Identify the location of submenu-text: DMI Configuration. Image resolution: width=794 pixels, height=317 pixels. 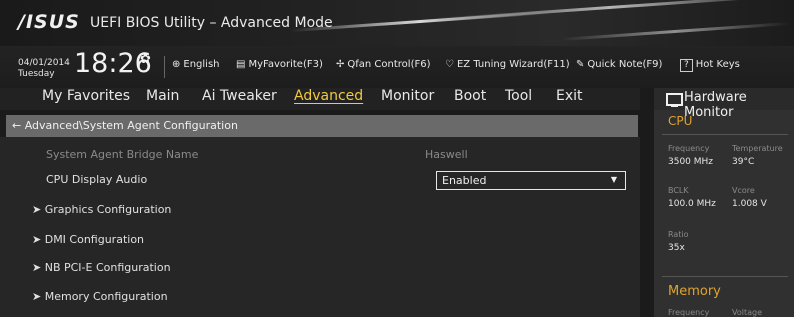
(94, 239).